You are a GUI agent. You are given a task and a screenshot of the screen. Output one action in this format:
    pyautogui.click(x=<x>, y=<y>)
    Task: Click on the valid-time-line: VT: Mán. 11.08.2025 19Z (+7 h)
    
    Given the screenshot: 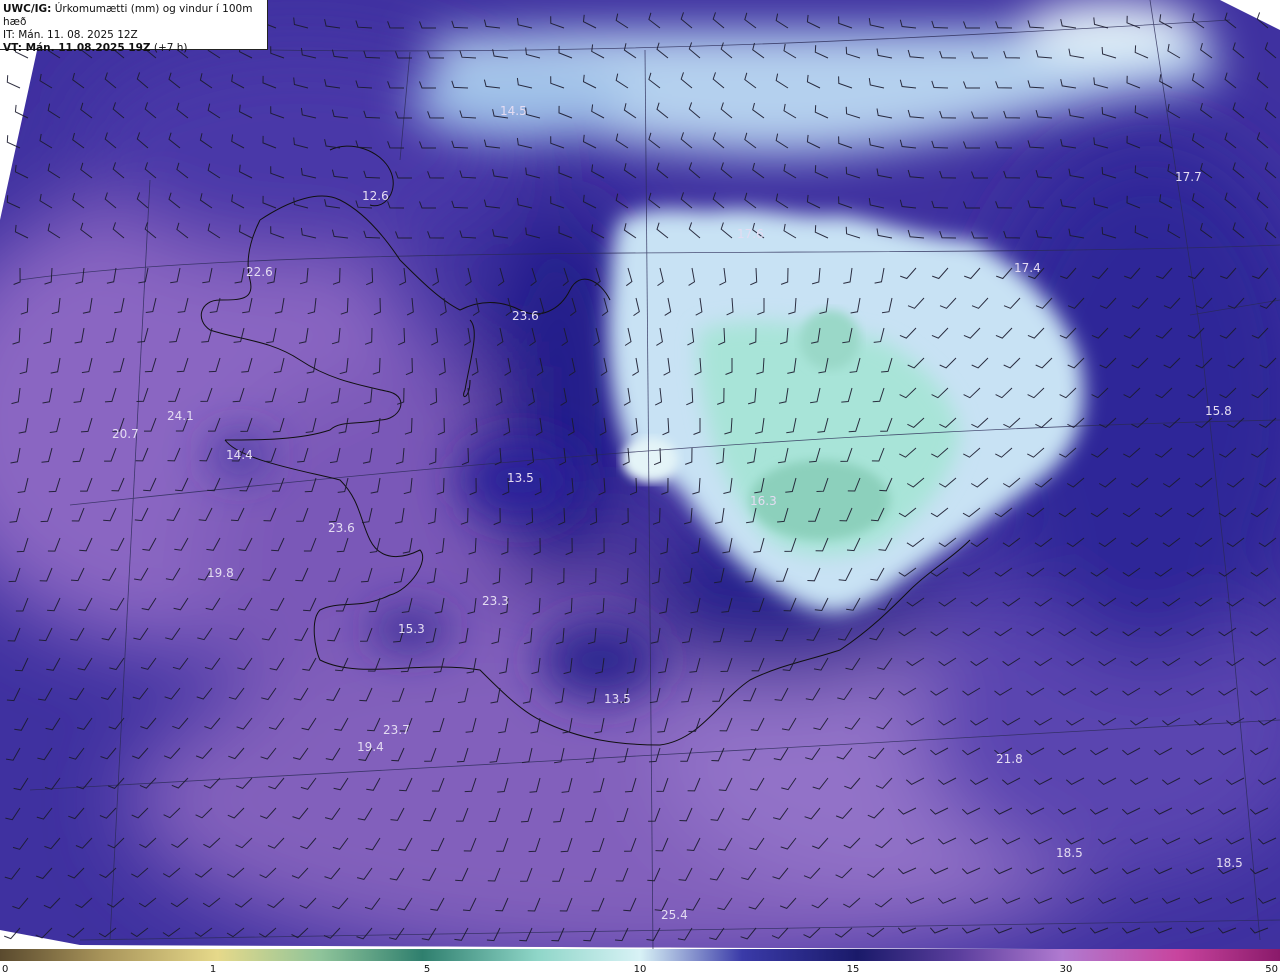 What is the action you would take?
    pyautogui.click(x=135, y=48)
    